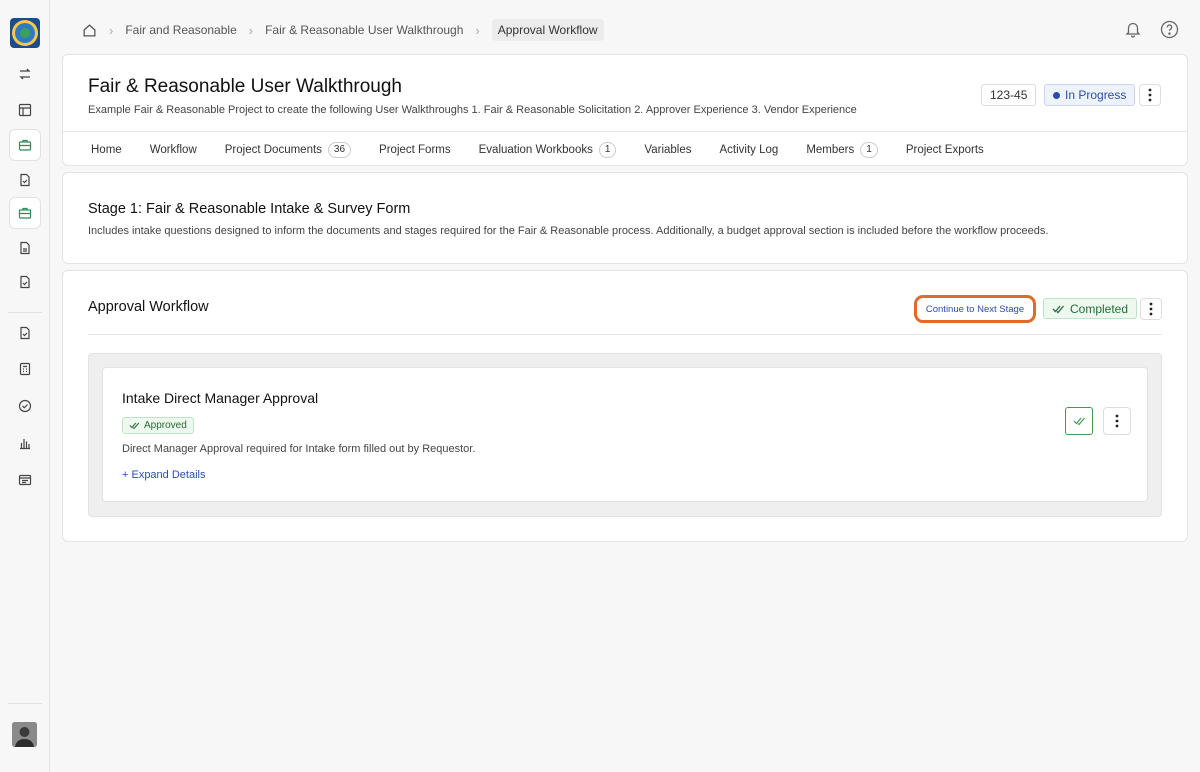 Image resolution: width=1200 pixels, height=772 pixels. Describe the element at coordinates (415, 150) in the screenshot. I see `tab-project-forms: Project Forms` at that location.